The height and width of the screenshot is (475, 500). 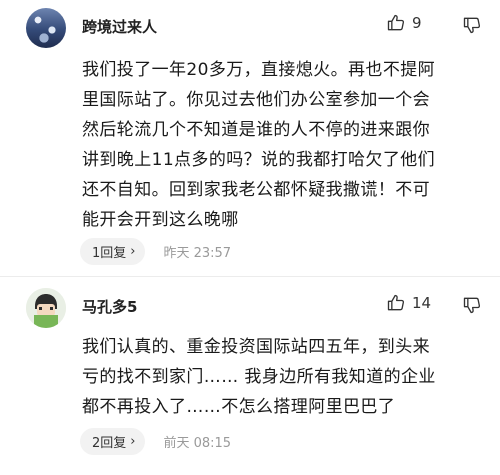 What do you see at coordinates (119, 26) in the screenshot?
I see `username: 跨境过来人` at bounding box center [119, 26].